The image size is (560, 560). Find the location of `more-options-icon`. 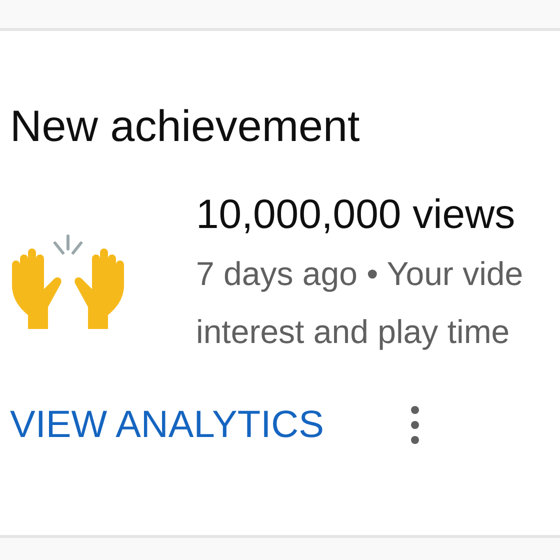

more-options-icon is located at coordinates (415, 425).